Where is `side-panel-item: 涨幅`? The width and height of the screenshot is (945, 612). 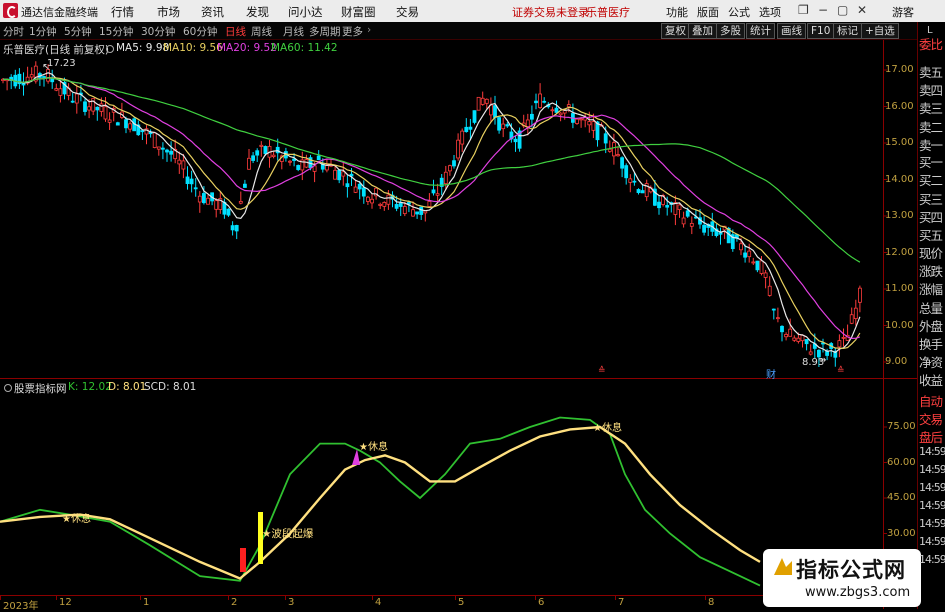
side-panel-item: 涨幅 is located at coordinates (931, 289).